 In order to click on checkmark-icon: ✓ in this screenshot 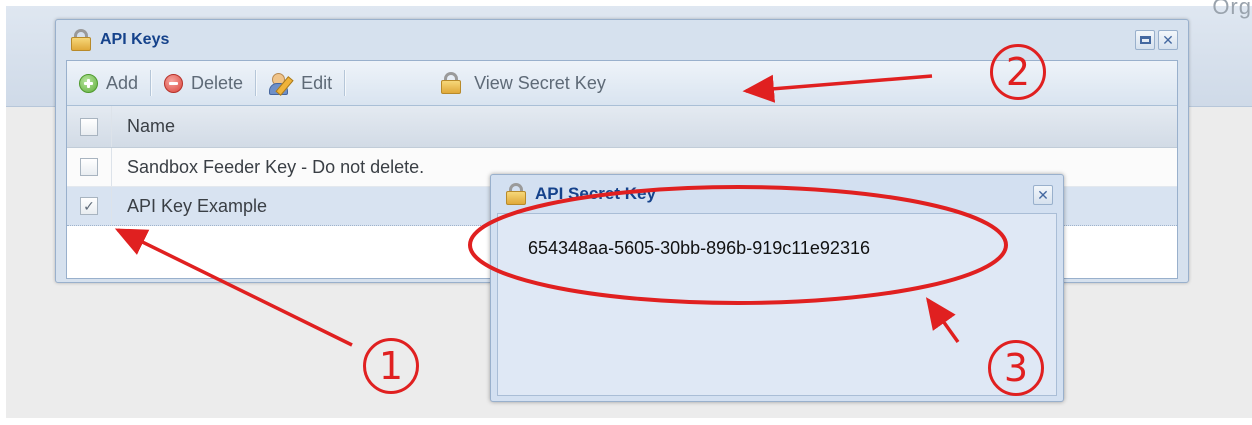, I will do `click(89, 205)`.